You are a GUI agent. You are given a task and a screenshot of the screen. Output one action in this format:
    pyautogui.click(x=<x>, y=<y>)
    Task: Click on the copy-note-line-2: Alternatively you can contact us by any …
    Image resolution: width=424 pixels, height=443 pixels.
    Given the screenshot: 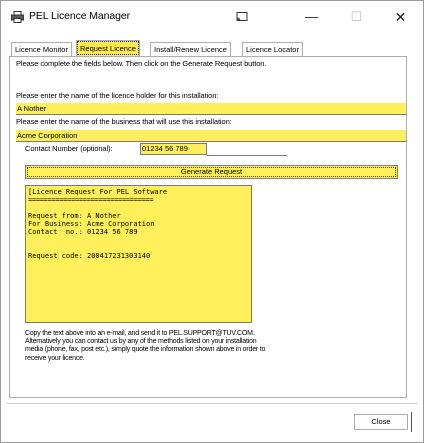 What is the action you would take?
    pyautogui.click(x=141, y=342)
    